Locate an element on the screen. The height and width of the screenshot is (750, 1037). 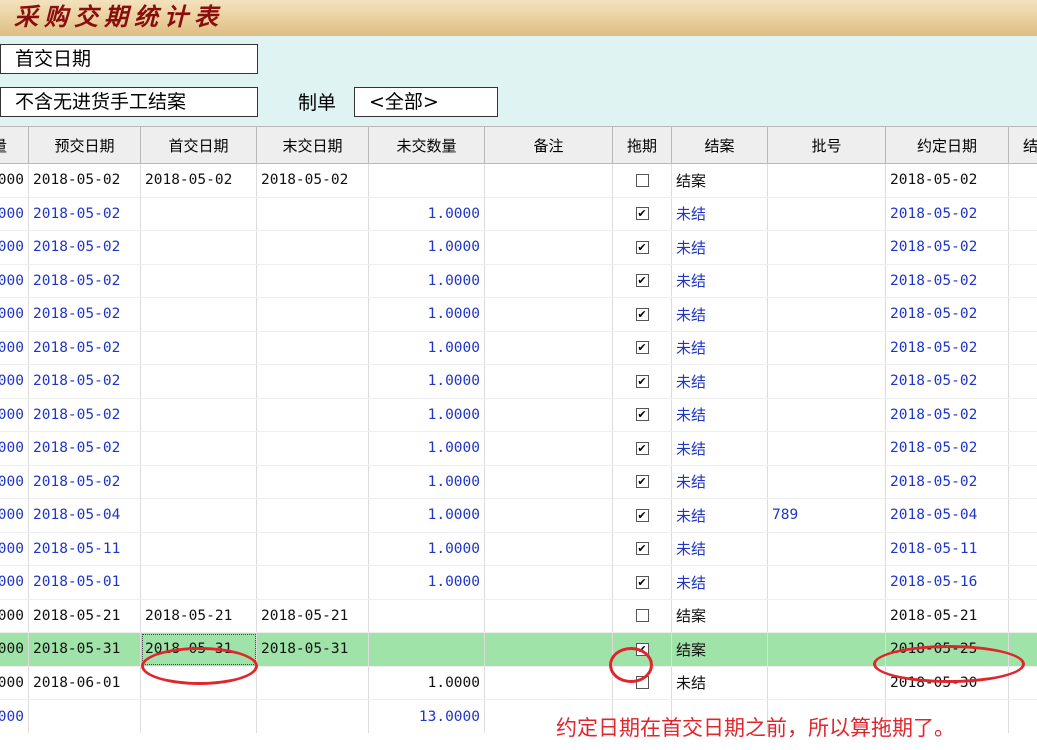
column-header: 量 is located at coordinates (14, 145).